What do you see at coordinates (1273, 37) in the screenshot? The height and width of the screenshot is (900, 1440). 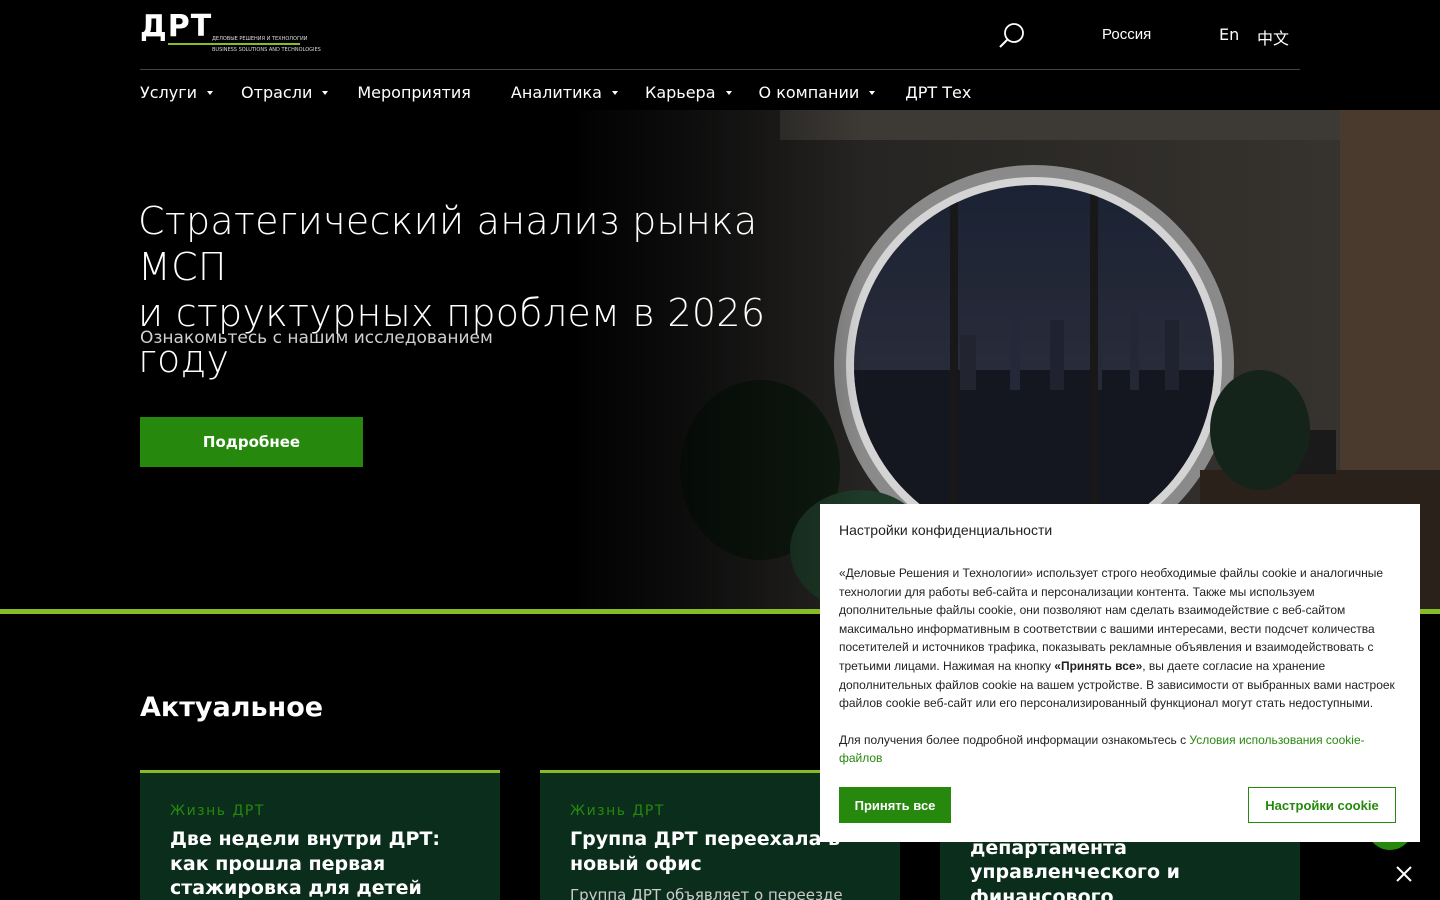 I see `lang-zh-link: 中文` at bounding box center [1273, 37].